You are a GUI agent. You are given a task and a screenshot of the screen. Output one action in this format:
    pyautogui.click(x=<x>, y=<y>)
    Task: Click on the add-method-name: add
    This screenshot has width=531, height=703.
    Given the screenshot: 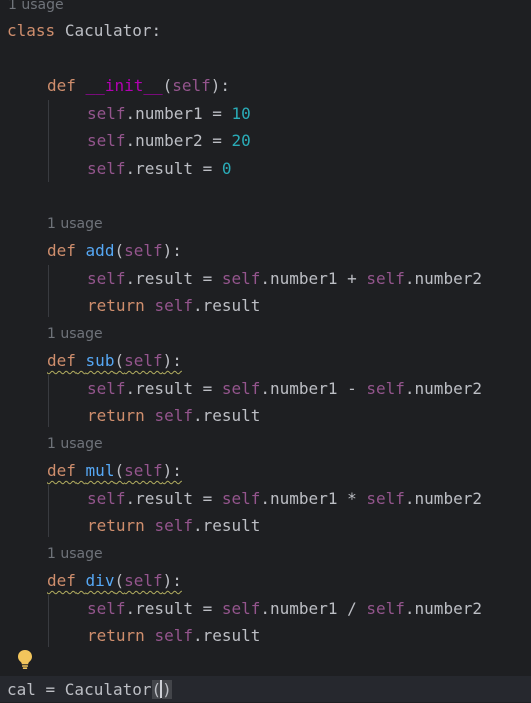 What is the action you would take?
    pyautogui.click(x=100, y=250)
    